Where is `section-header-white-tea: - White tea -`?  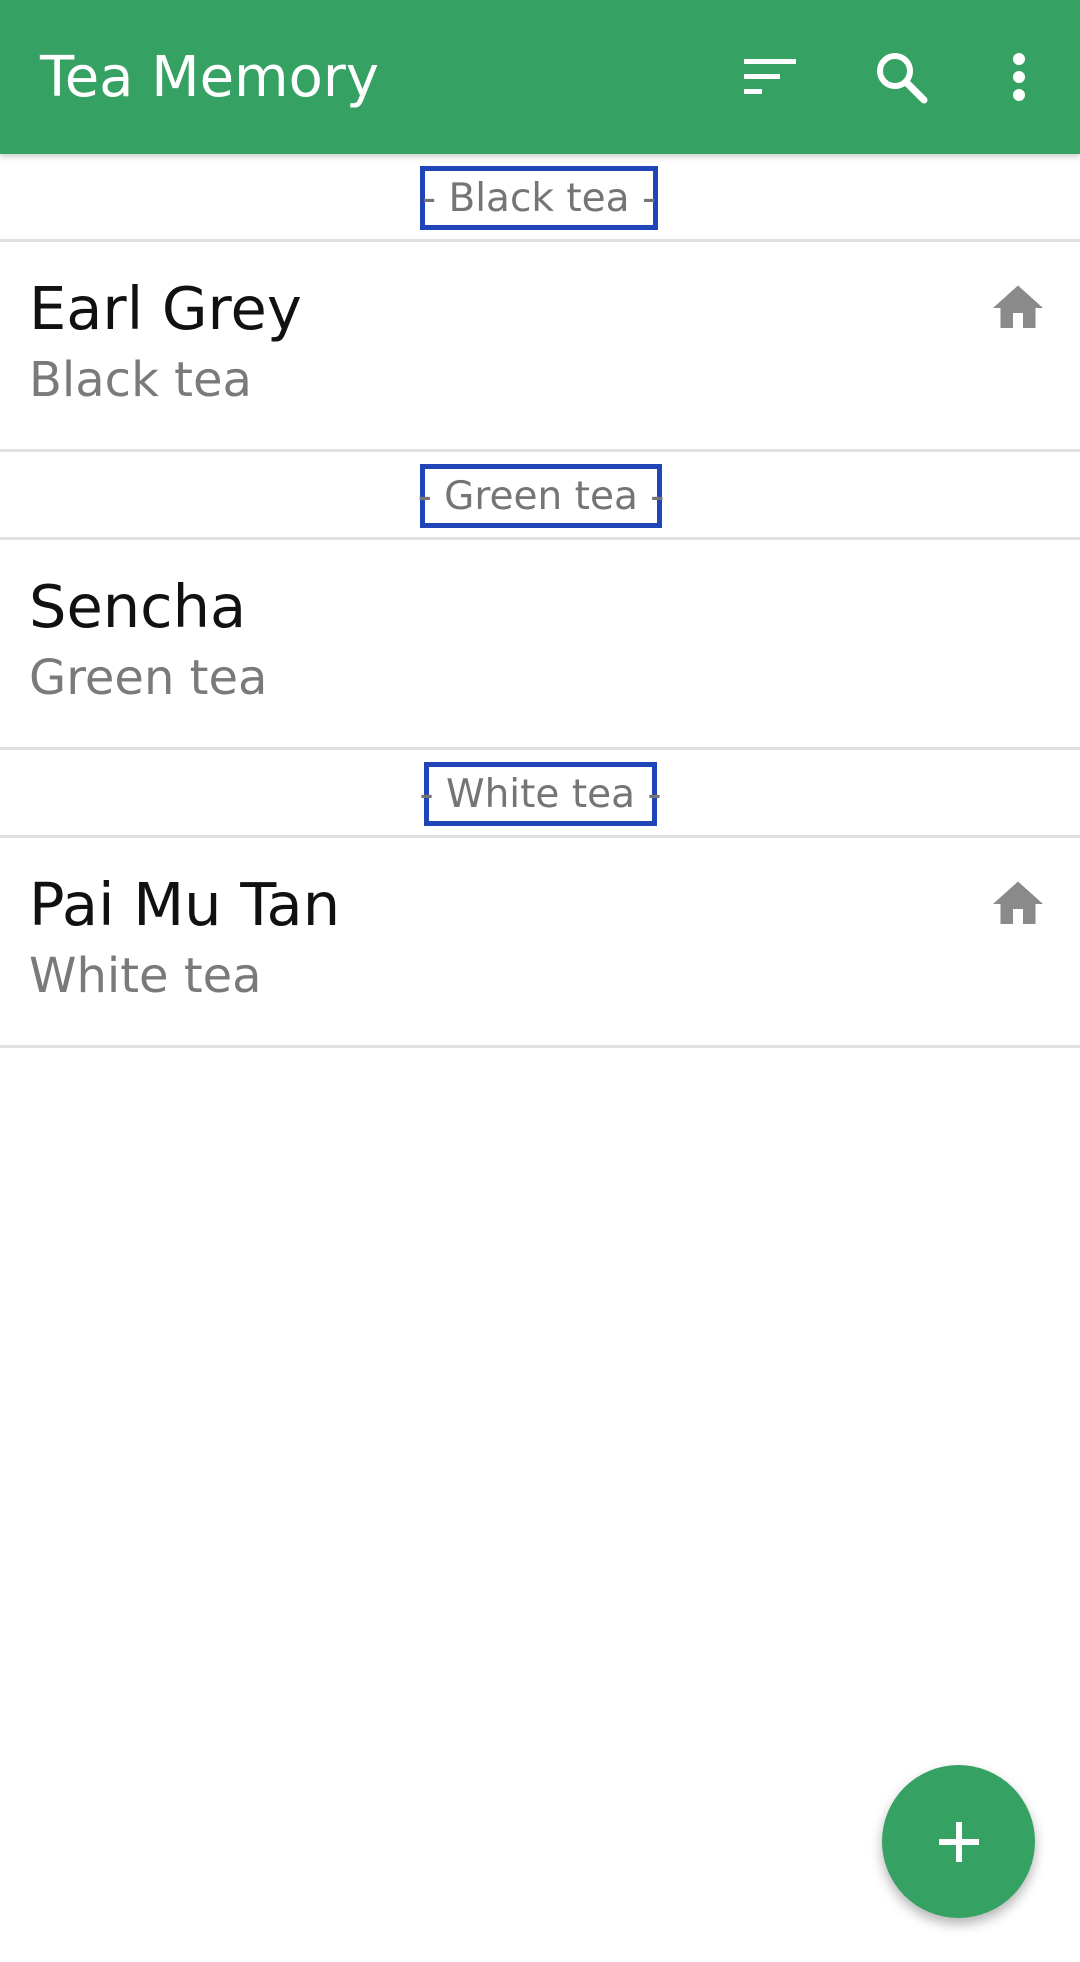 section-header-white-tea: - White tea - is located at coordinates (540, 794).